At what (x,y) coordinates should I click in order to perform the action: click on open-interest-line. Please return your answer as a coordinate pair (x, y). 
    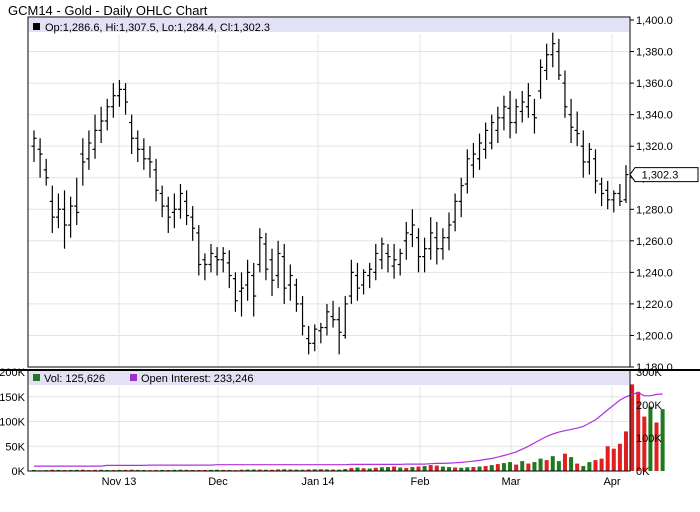
    Looking at the image, I should click on (348, 429).